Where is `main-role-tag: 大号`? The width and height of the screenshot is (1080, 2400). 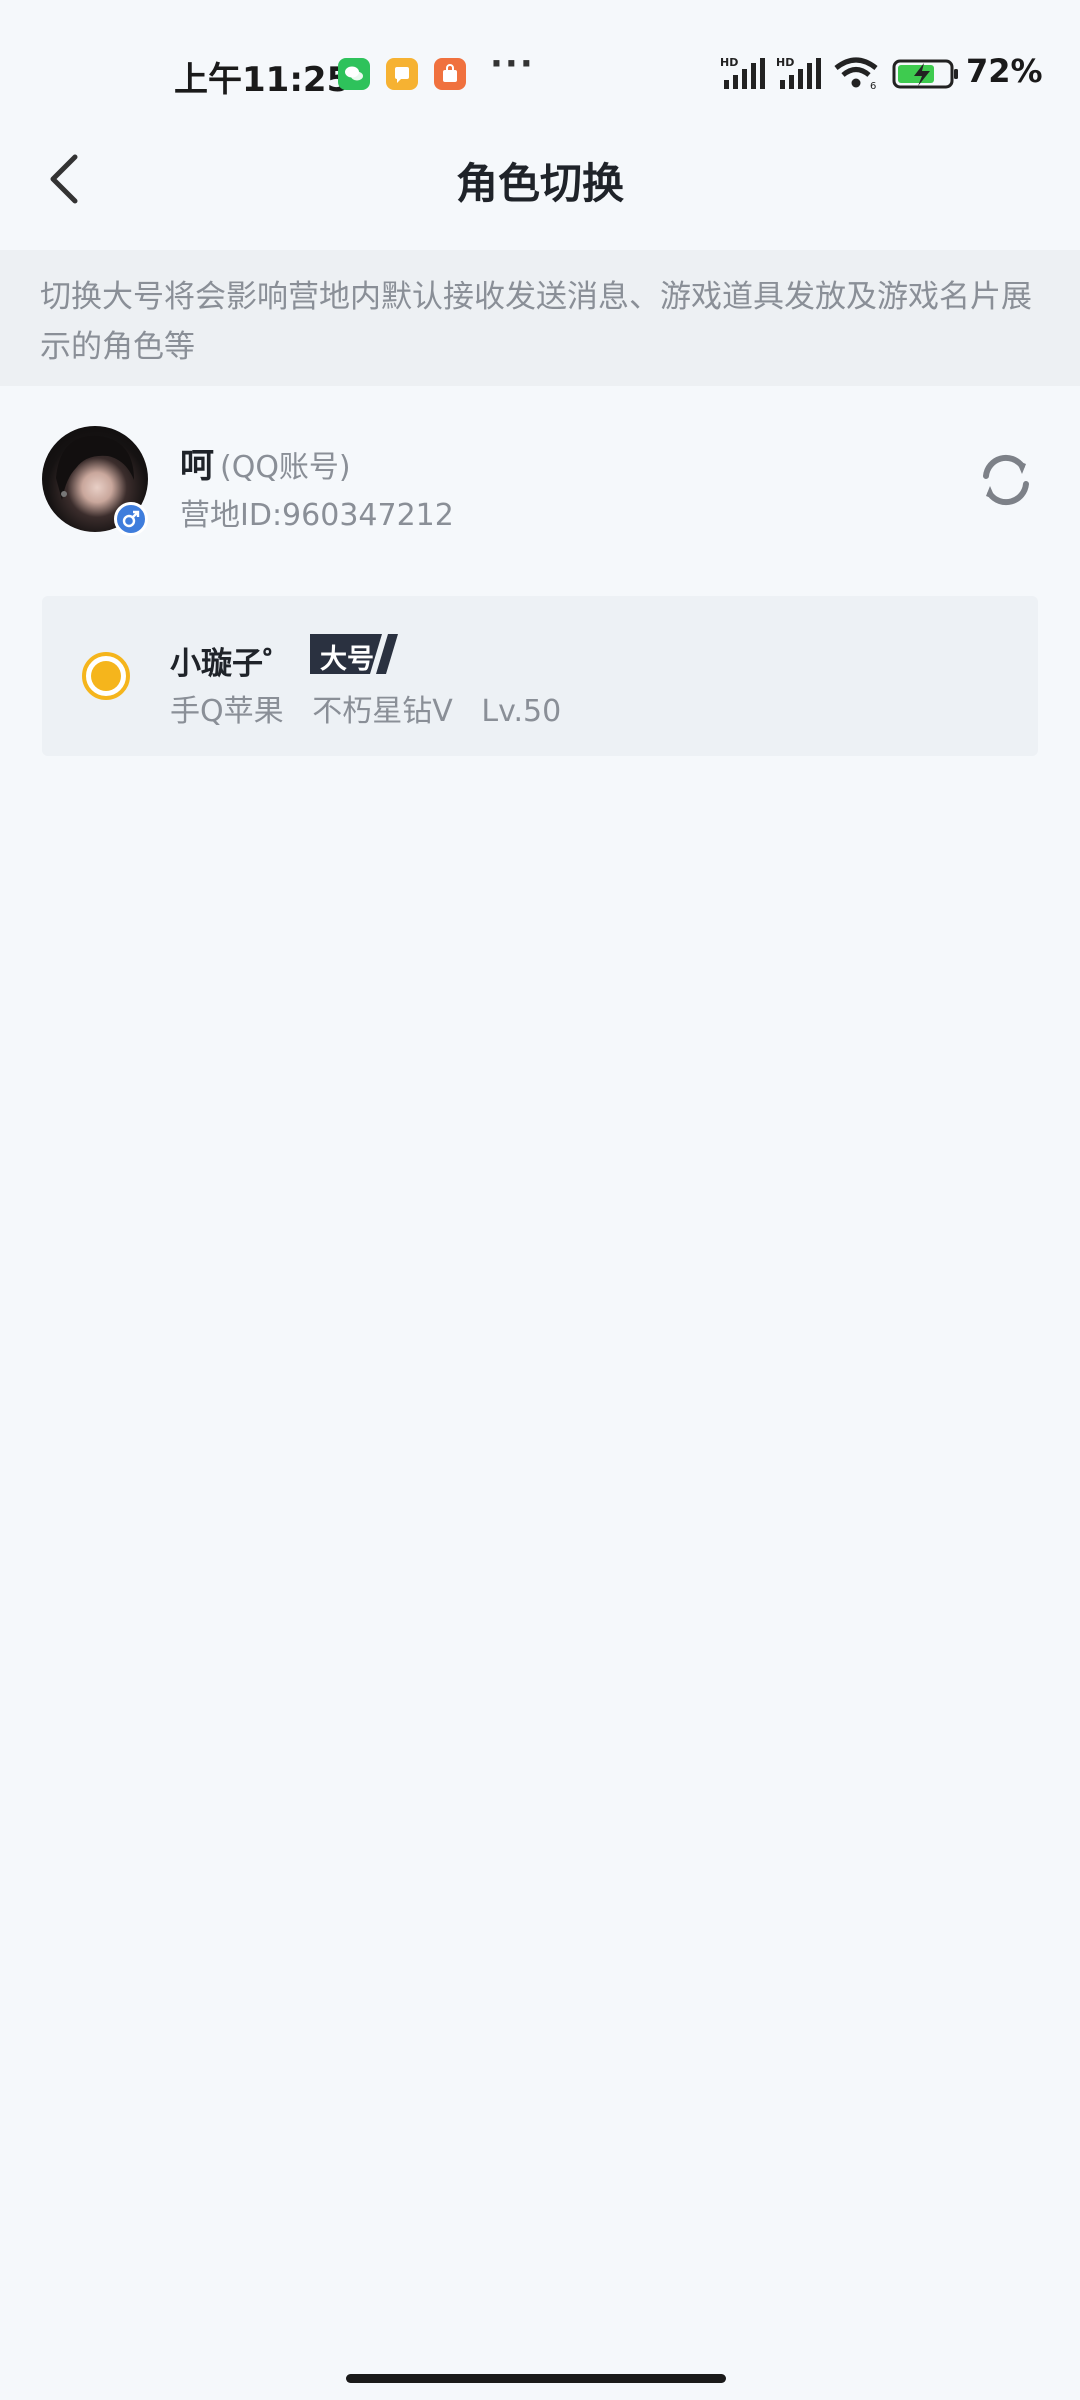 main-role-tag: 大号 is located at coordinates (358, 654).